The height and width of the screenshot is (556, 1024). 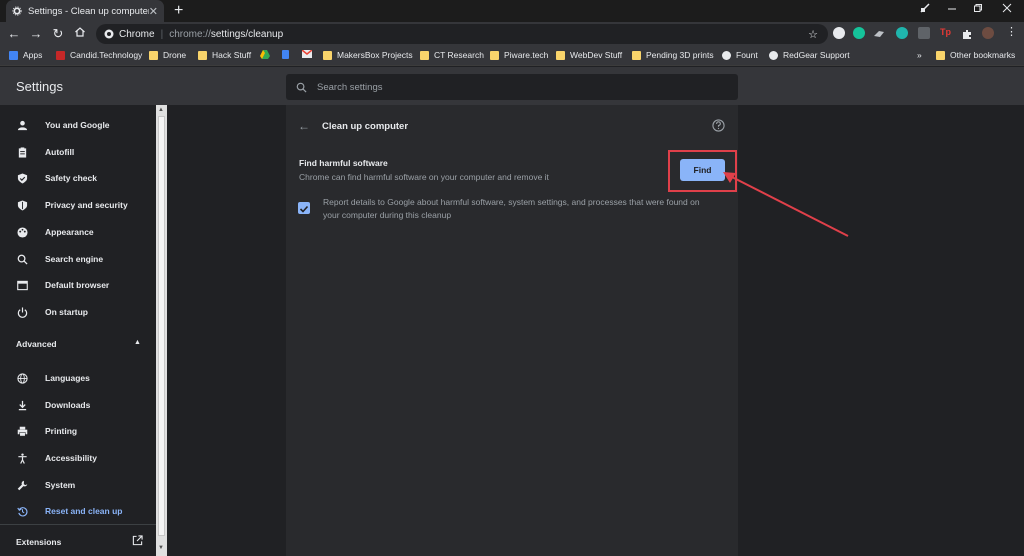 I want to click on report-checkbox, so click(x=304, y=208).